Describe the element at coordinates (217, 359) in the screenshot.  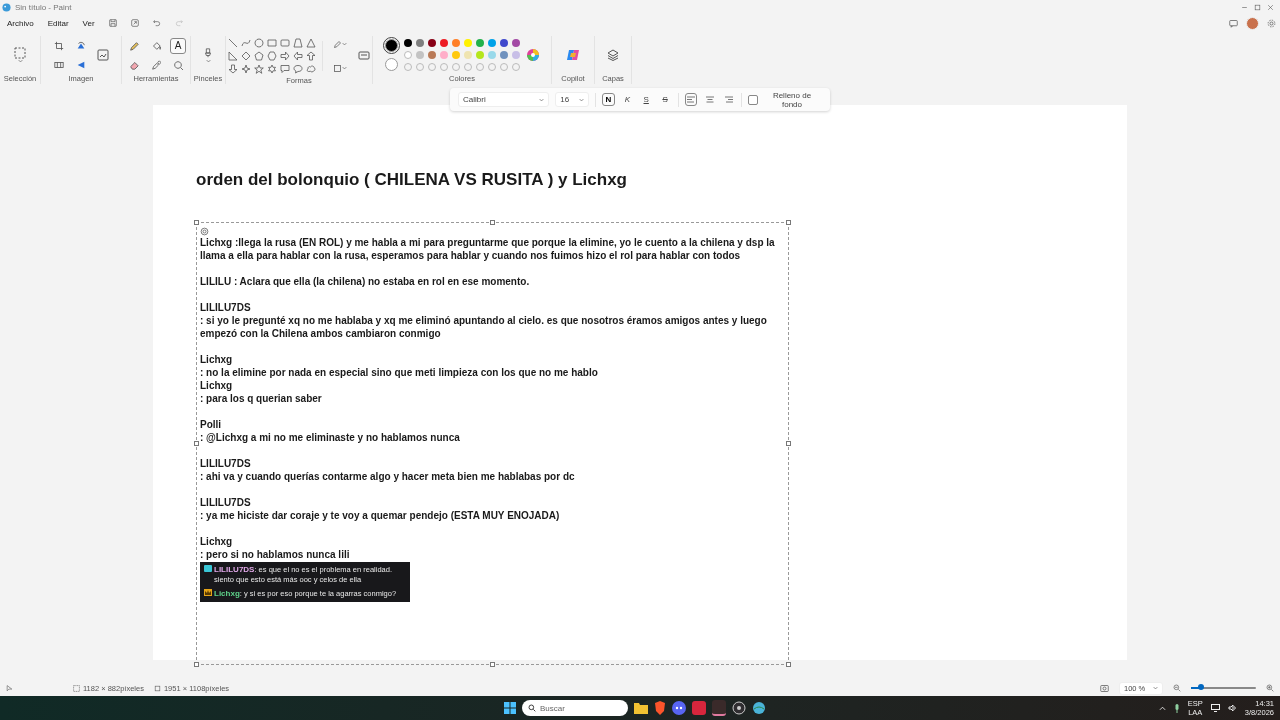
I see `text-line: Lichxg` at that location.